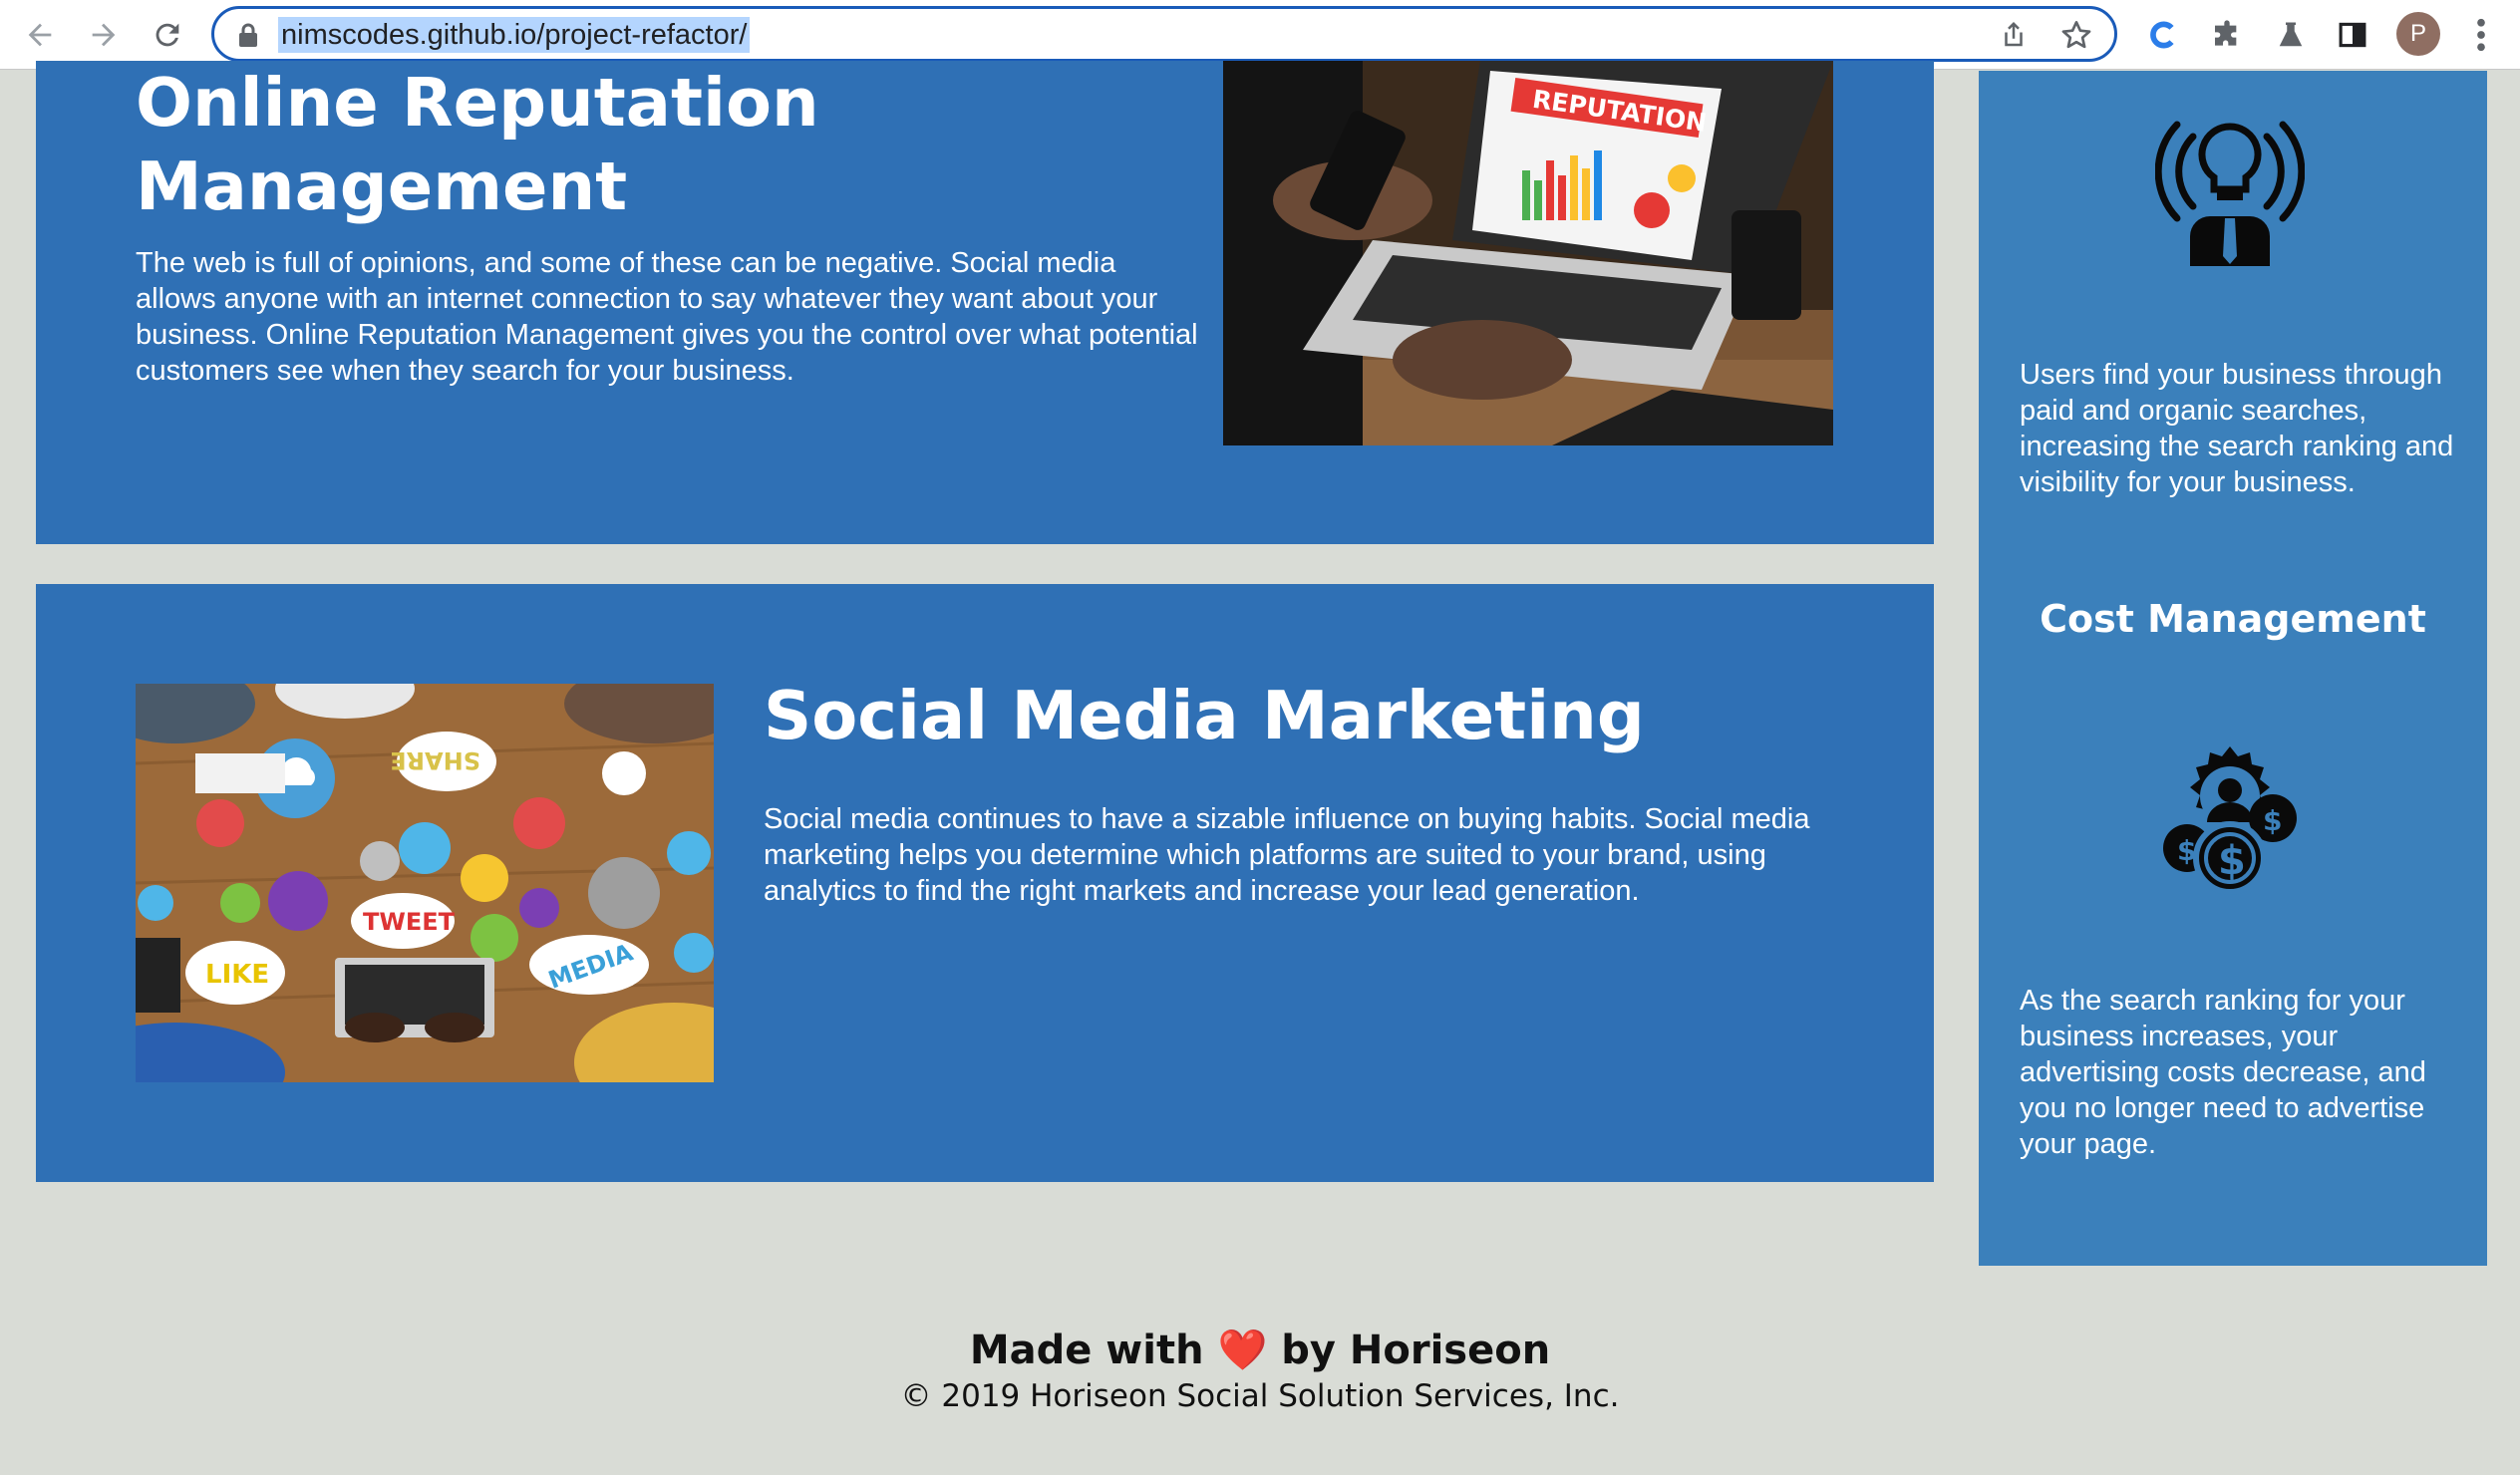  What do you see at coordinates (2233, 619) in the screenshot?
I see `cost-management-title: Cost Management` at bounding box center [2233, 619].